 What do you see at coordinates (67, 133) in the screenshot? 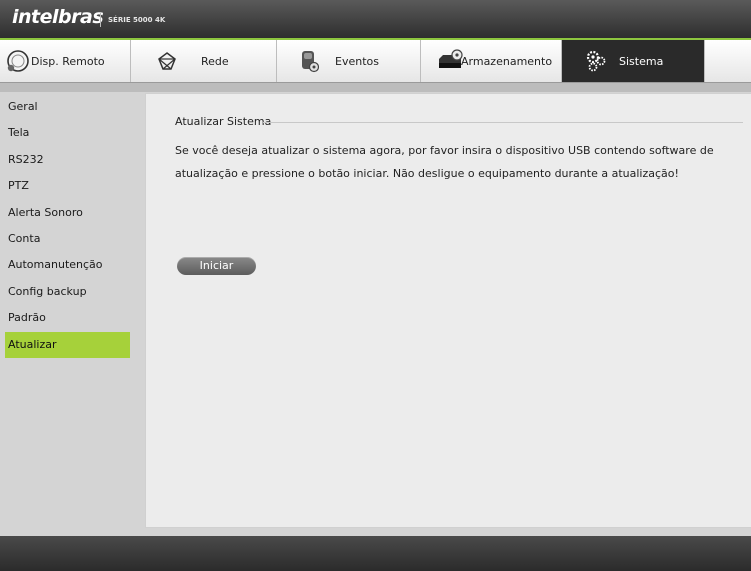
I see `sidebar-item-tela: Tela` at bounding box center [67, 133].